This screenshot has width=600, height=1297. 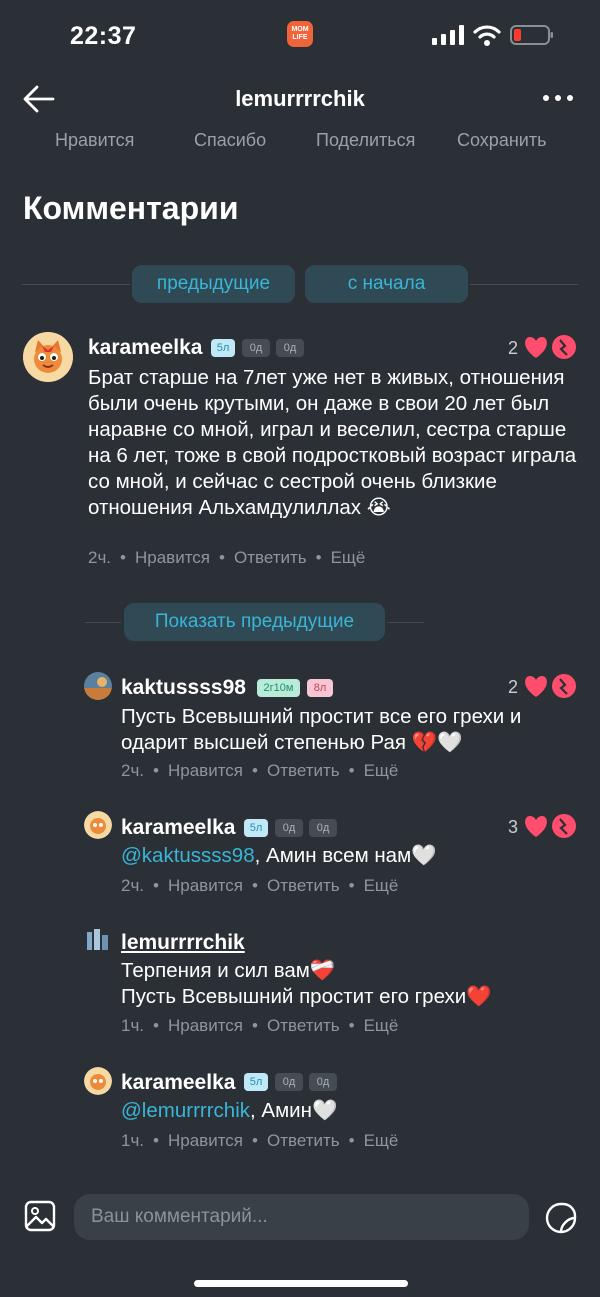 What do you see at coordinates (94, 140) in the screenshot?
I see `like-action: Нравится` at bounding box center [94, 140].